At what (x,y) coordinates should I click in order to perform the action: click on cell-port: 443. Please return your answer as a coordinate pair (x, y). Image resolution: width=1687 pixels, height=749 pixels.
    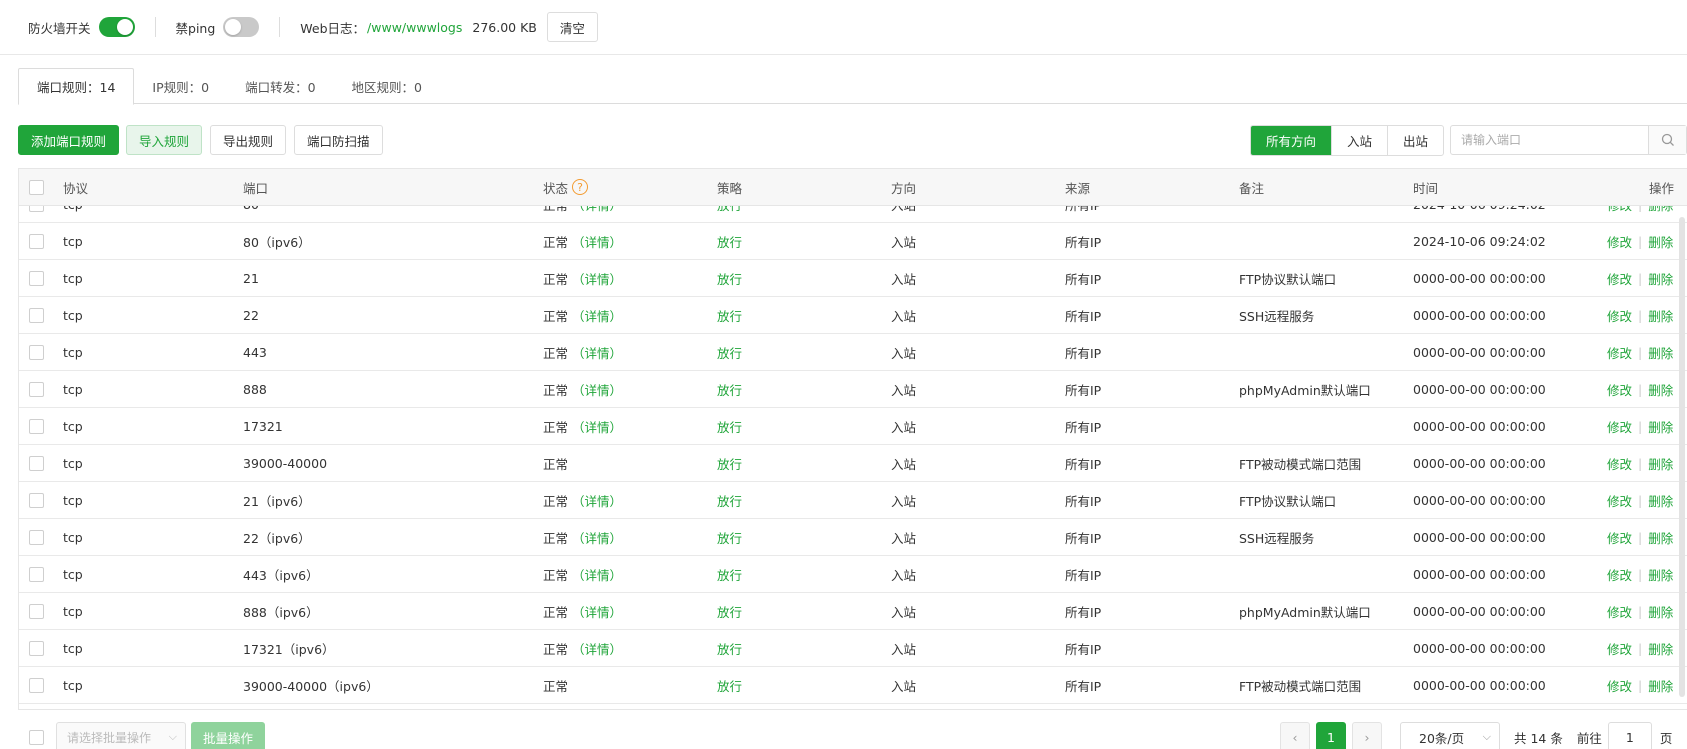
    Looking at the image, I should click on (255, 352).